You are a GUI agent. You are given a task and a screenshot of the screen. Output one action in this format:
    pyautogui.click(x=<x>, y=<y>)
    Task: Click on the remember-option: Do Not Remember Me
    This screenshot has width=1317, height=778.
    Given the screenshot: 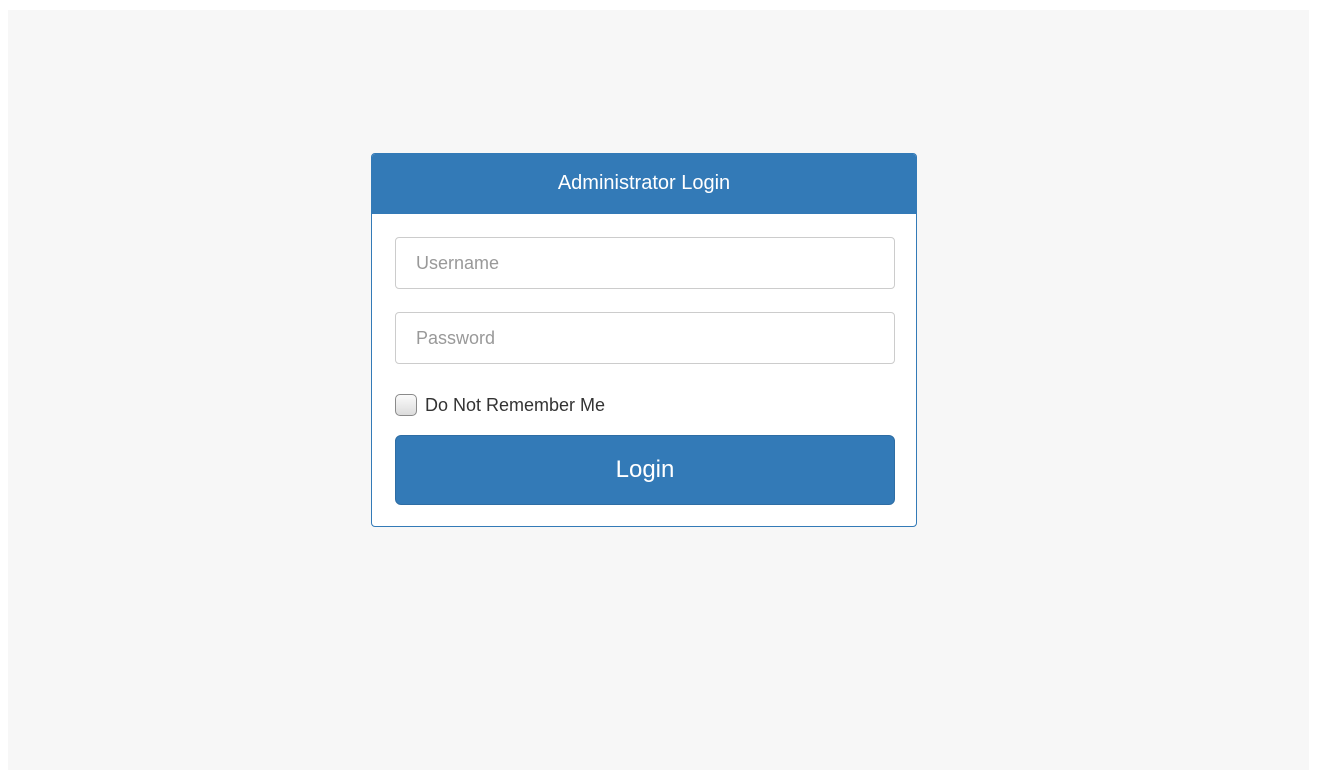 What is the action you would take?
    pyautogui.click(x=500, y=405)
    